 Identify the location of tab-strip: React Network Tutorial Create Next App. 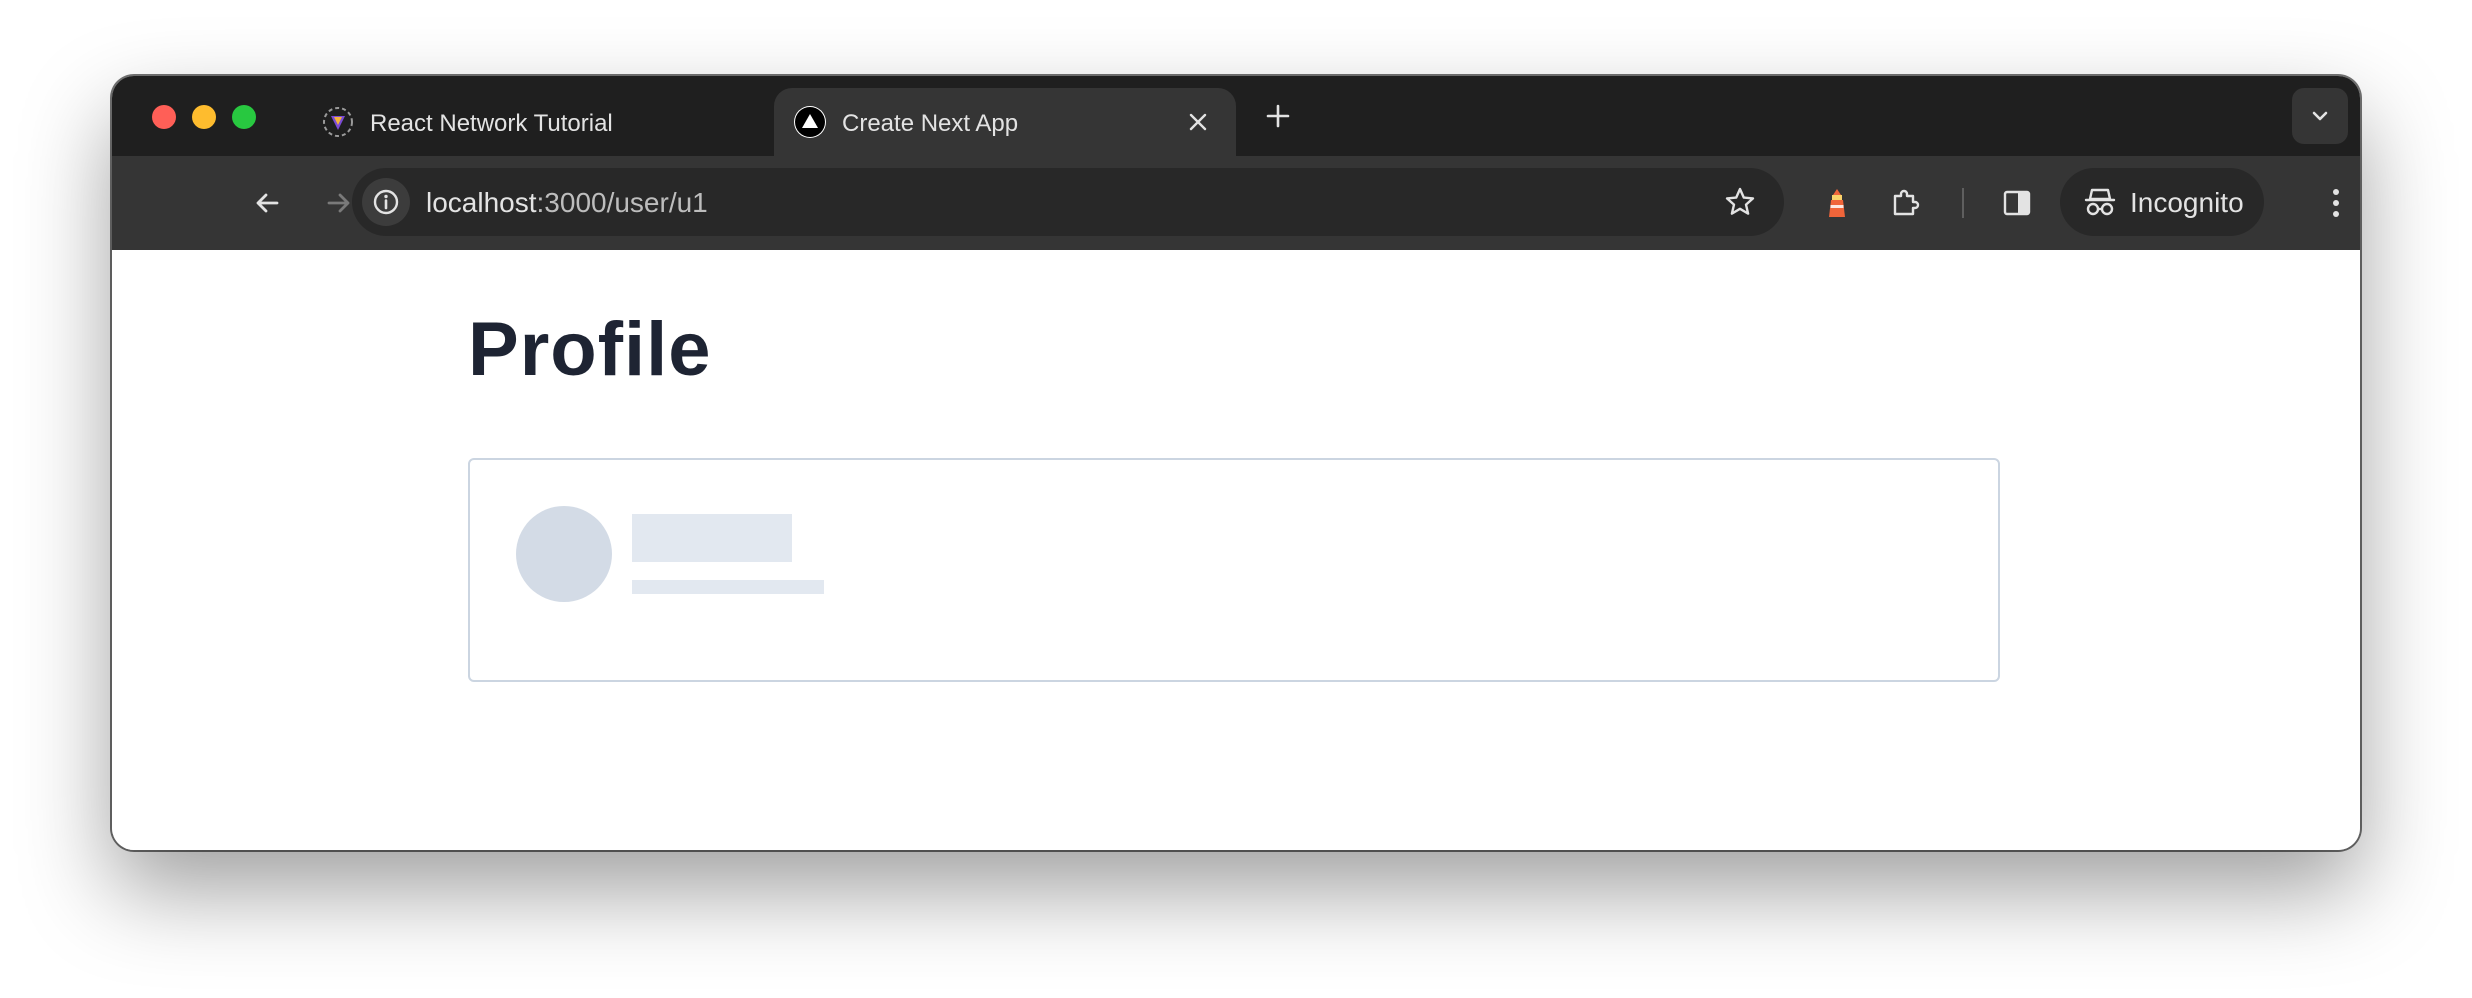
(1236, 116).